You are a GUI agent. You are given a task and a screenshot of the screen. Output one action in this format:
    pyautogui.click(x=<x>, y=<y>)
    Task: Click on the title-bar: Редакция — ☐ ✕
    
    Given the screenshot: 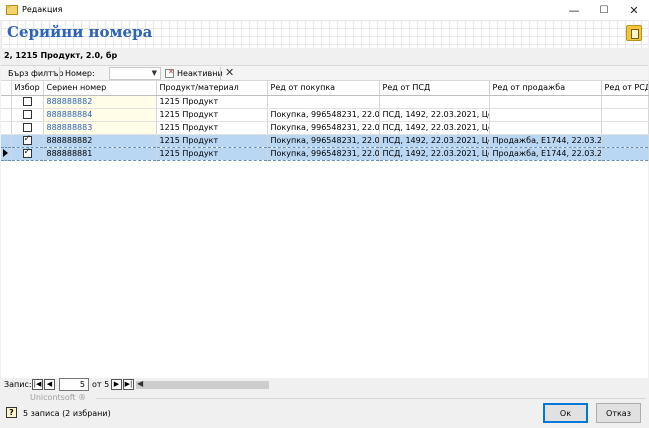 What is the action you would take?
    pyautogui.click(x=324, y=10)
    